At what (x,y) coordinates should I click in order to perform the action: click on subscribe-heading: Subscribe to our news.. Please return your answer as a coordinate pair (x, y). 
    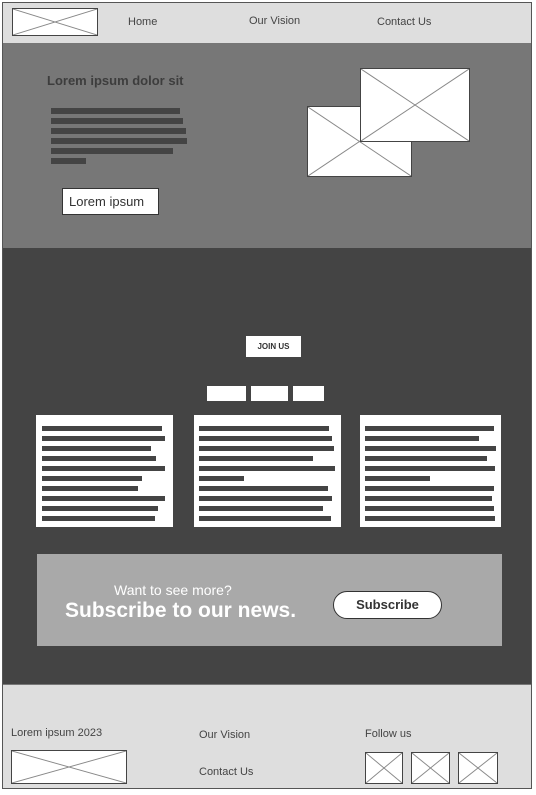
    Looking at the image, I should click on (181, 610).